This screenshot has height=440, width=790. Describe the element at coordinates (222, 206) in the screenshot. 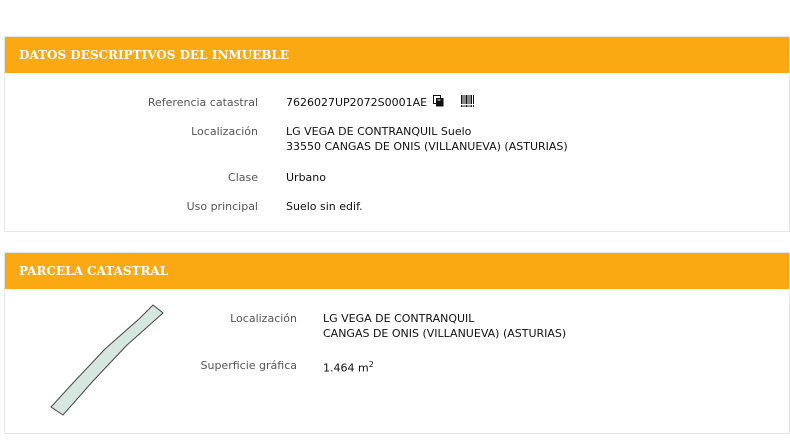

I see `uso-principal-label: Uso principal` at that location.